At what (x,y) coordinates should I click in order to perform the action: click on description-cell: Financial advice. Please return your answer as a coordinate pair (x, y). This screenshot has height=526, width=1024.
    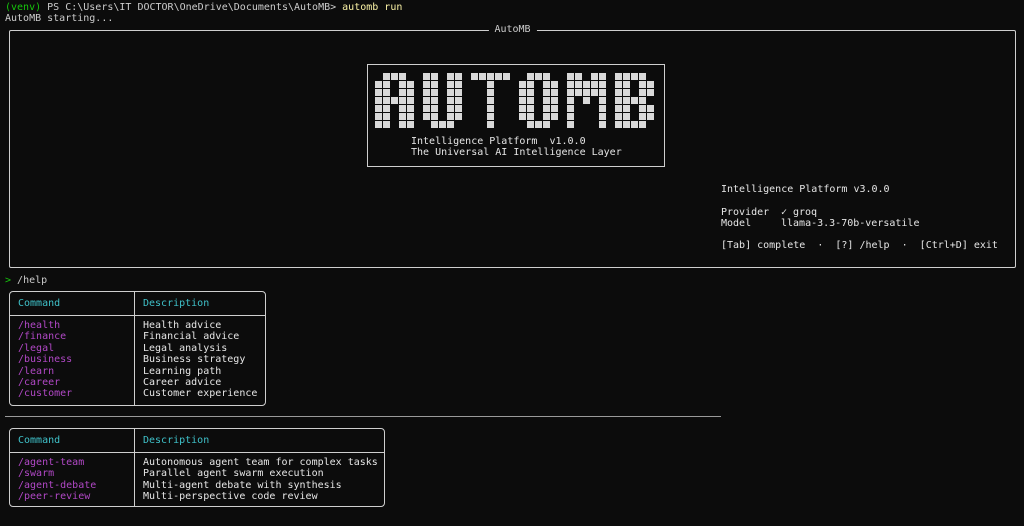
    Looking at the image, I should click on (191, 337).